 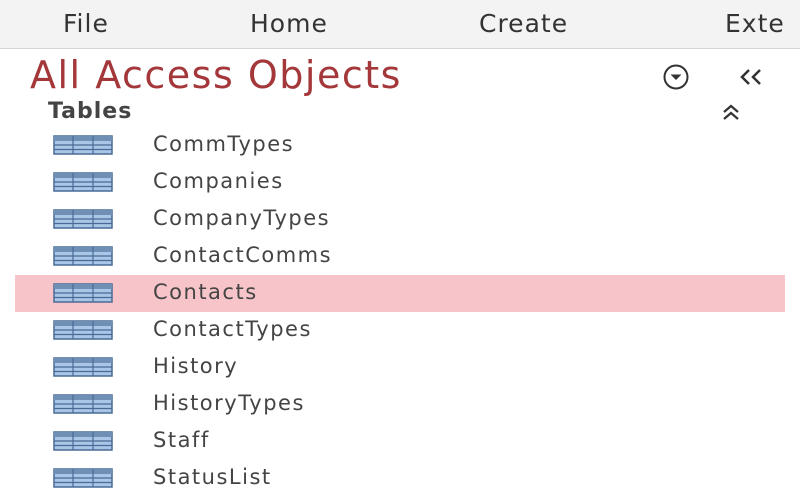 I want to click on table-name: HistoryTypes, so click(x=229, y=403).